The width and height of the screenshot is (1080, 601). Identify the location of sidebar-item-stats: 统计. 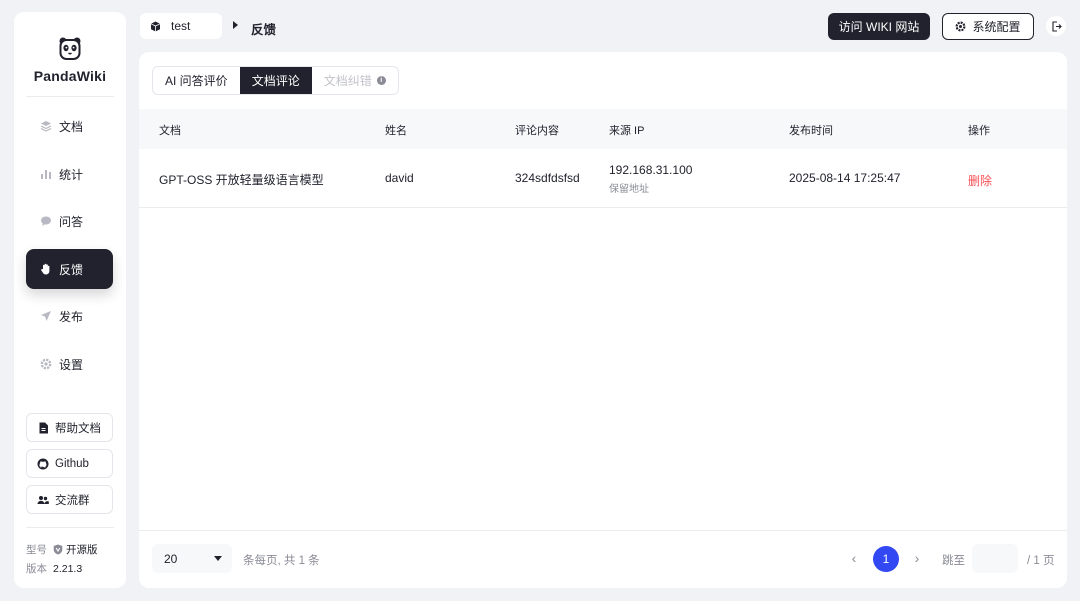
(69, 174).